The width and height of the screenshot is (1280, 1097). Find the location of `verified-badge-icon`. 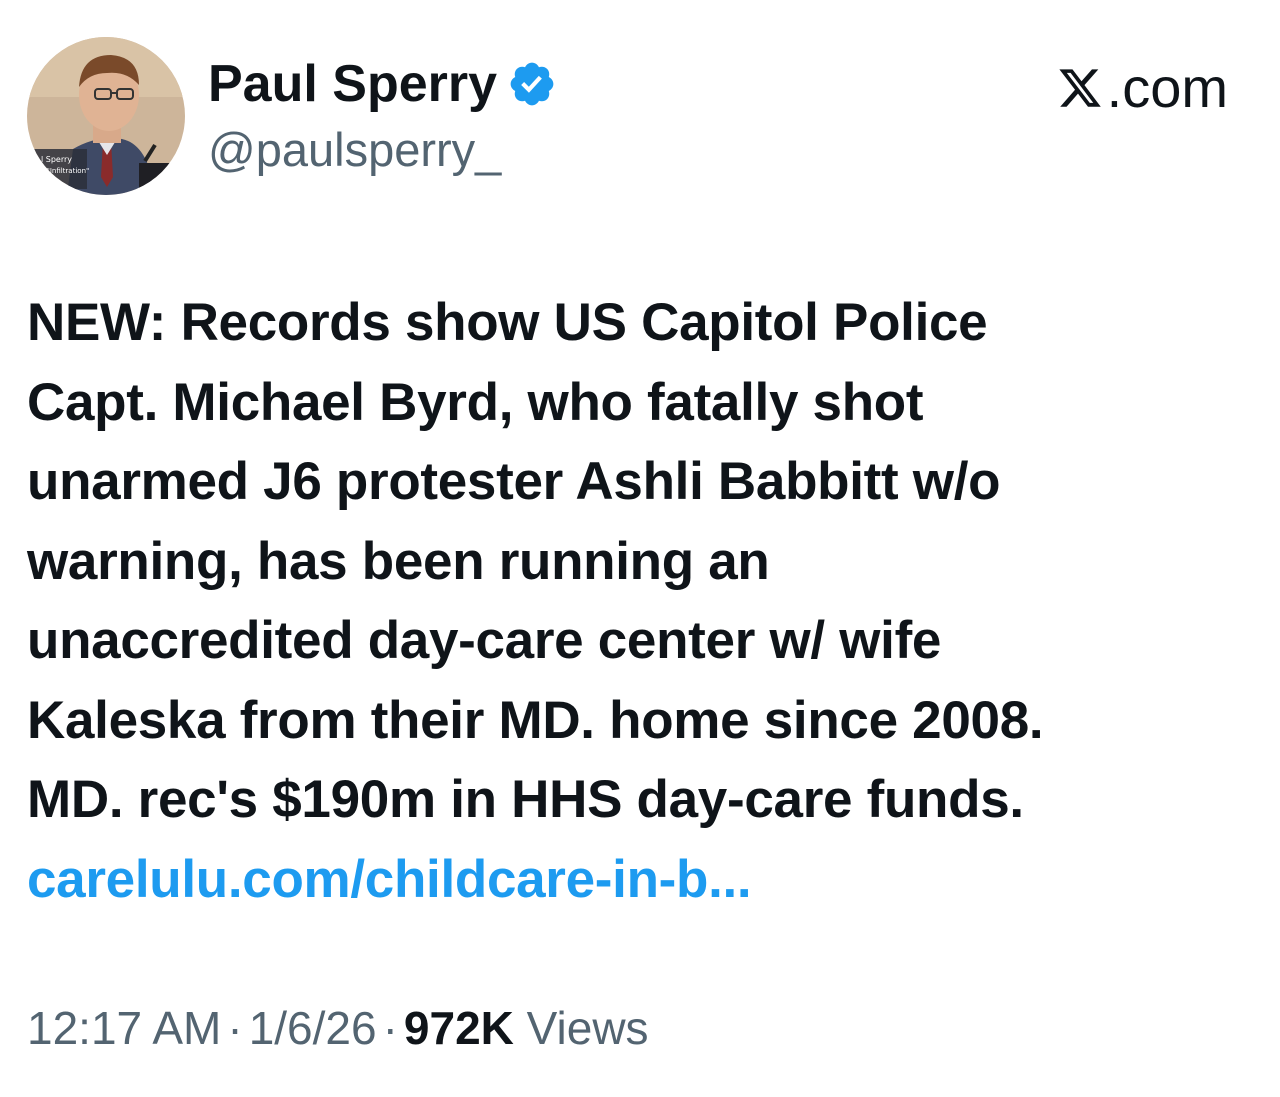

verified-badge-icon is located at coordinates (532, 84).